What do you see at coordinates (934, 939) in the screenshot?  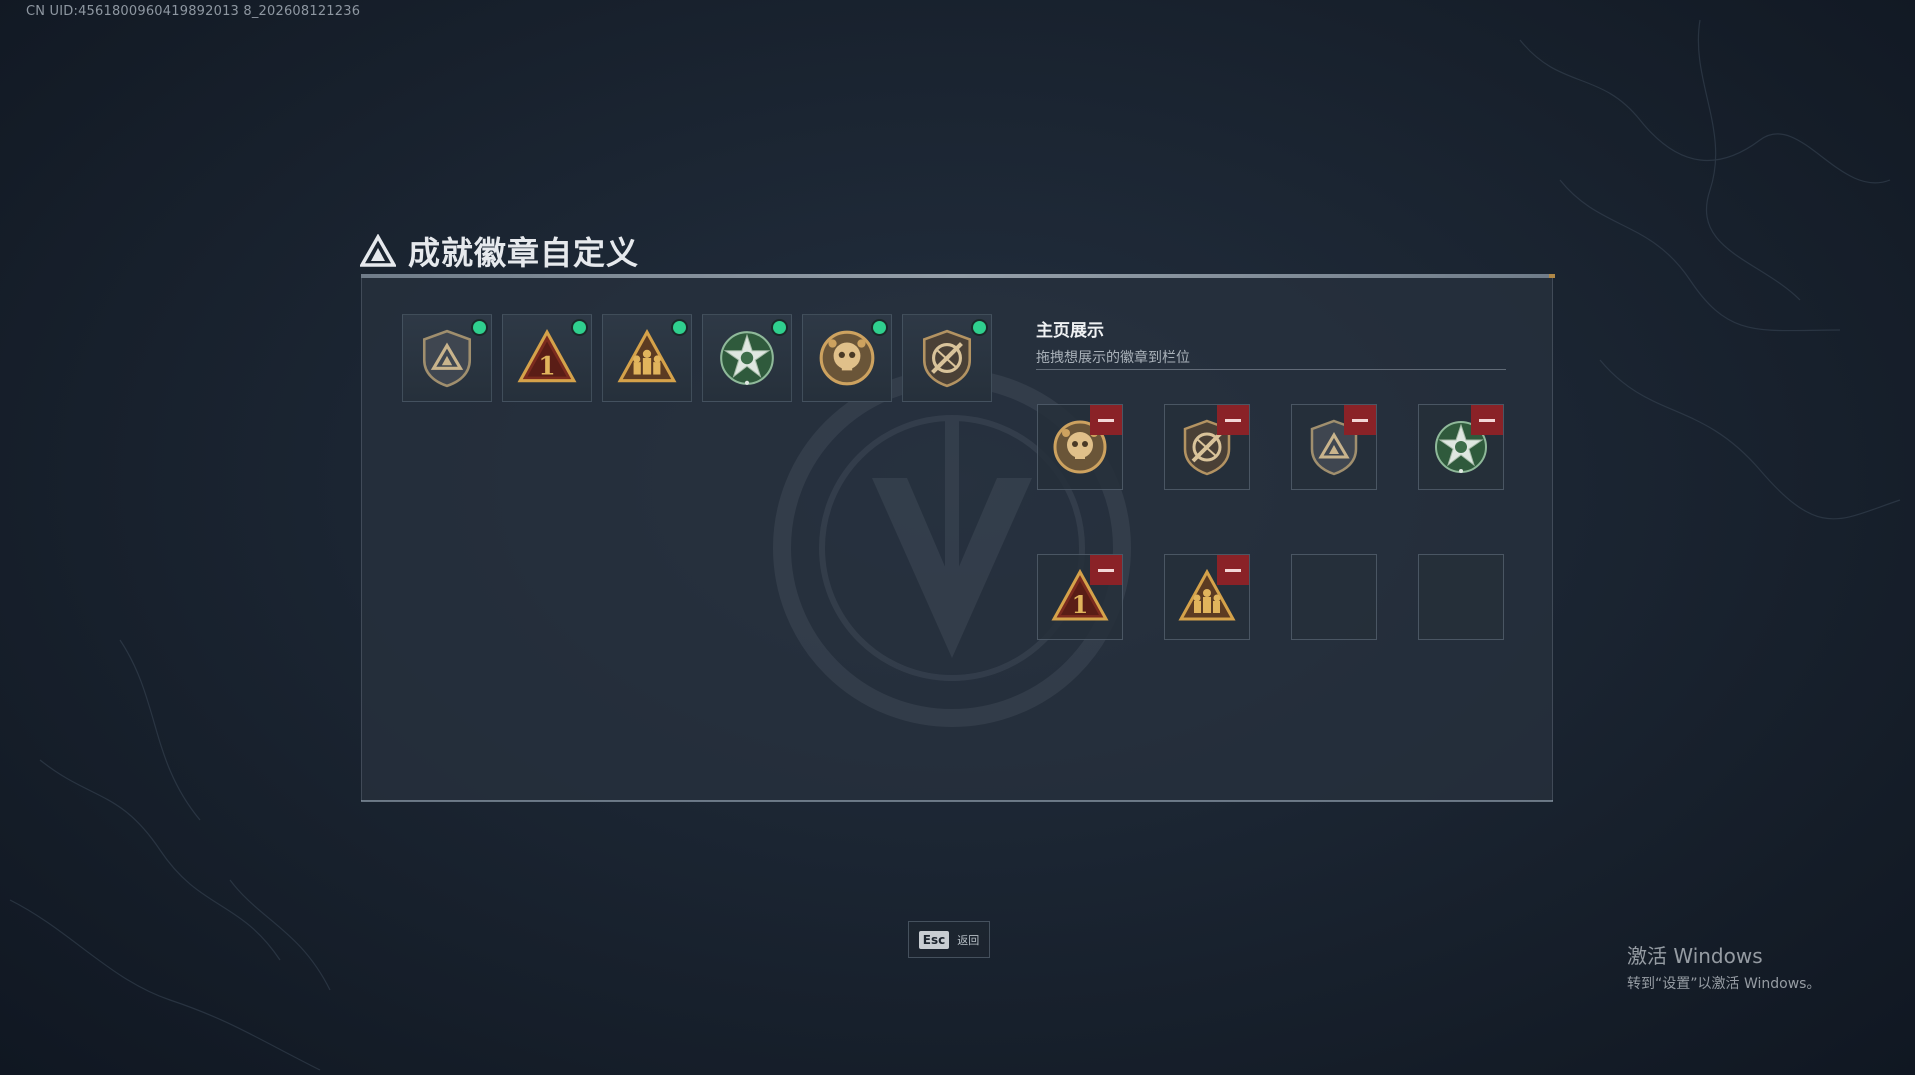 I see `esc-key-hint: Esc` at bounding box center [934, 939].